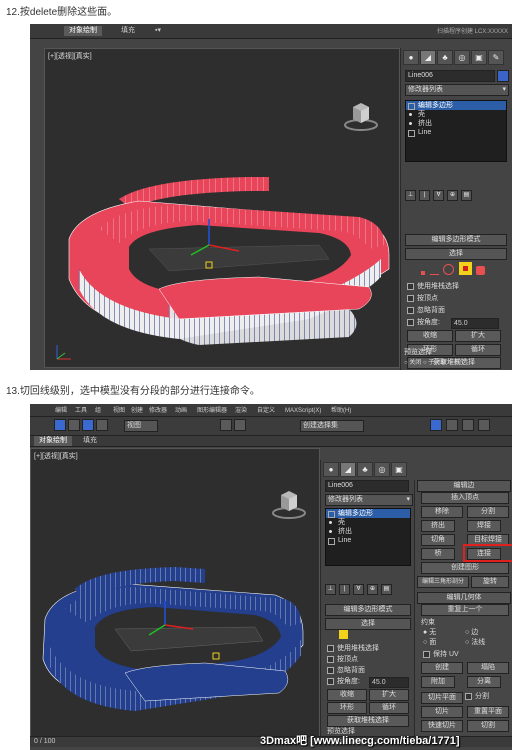 The width and height of the screenshot is (520, 750). I want to click on rotate-icon, so click(102, 425).